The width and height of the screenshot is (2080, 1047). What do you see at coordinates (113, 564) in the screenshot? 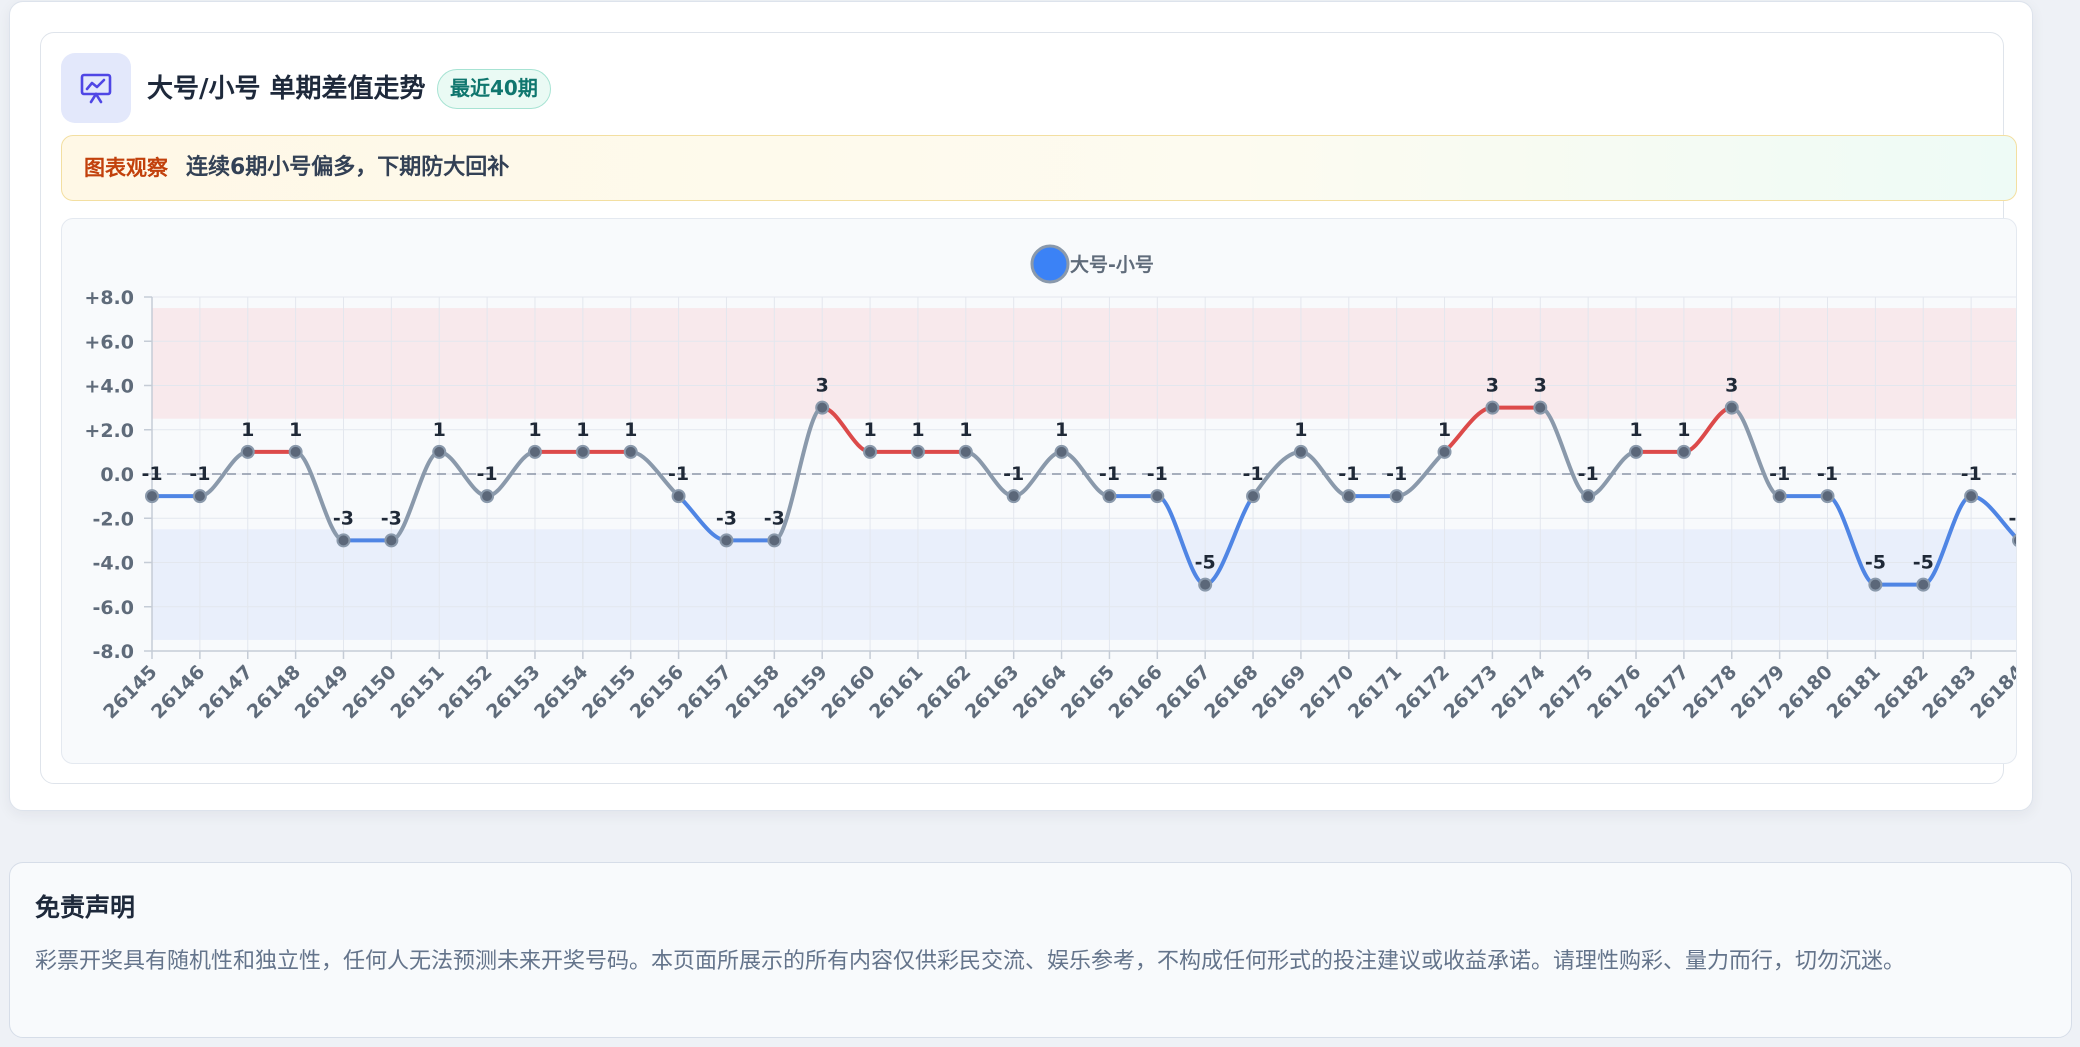
I see `y-tick-label: -4.0` at bounding box center [113, 564].